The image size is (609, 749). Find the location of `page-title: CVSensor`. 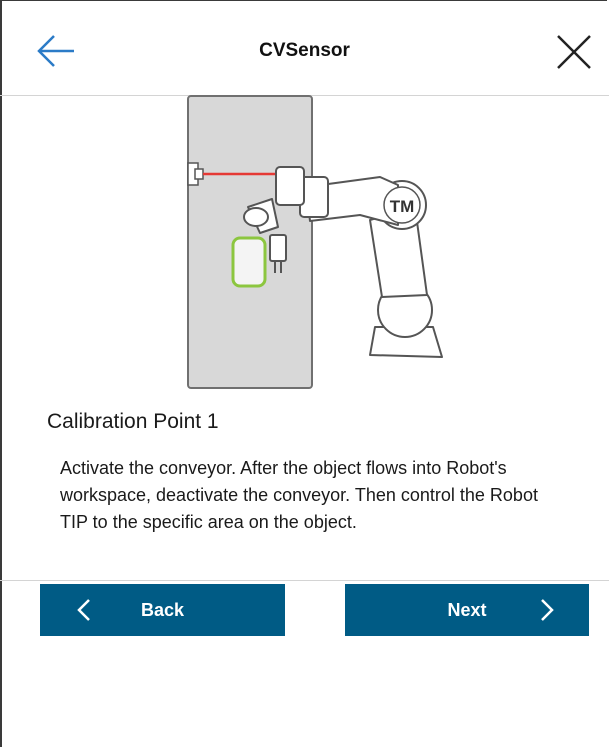

page-title: CVSensor is located at coordinates (304, 50).